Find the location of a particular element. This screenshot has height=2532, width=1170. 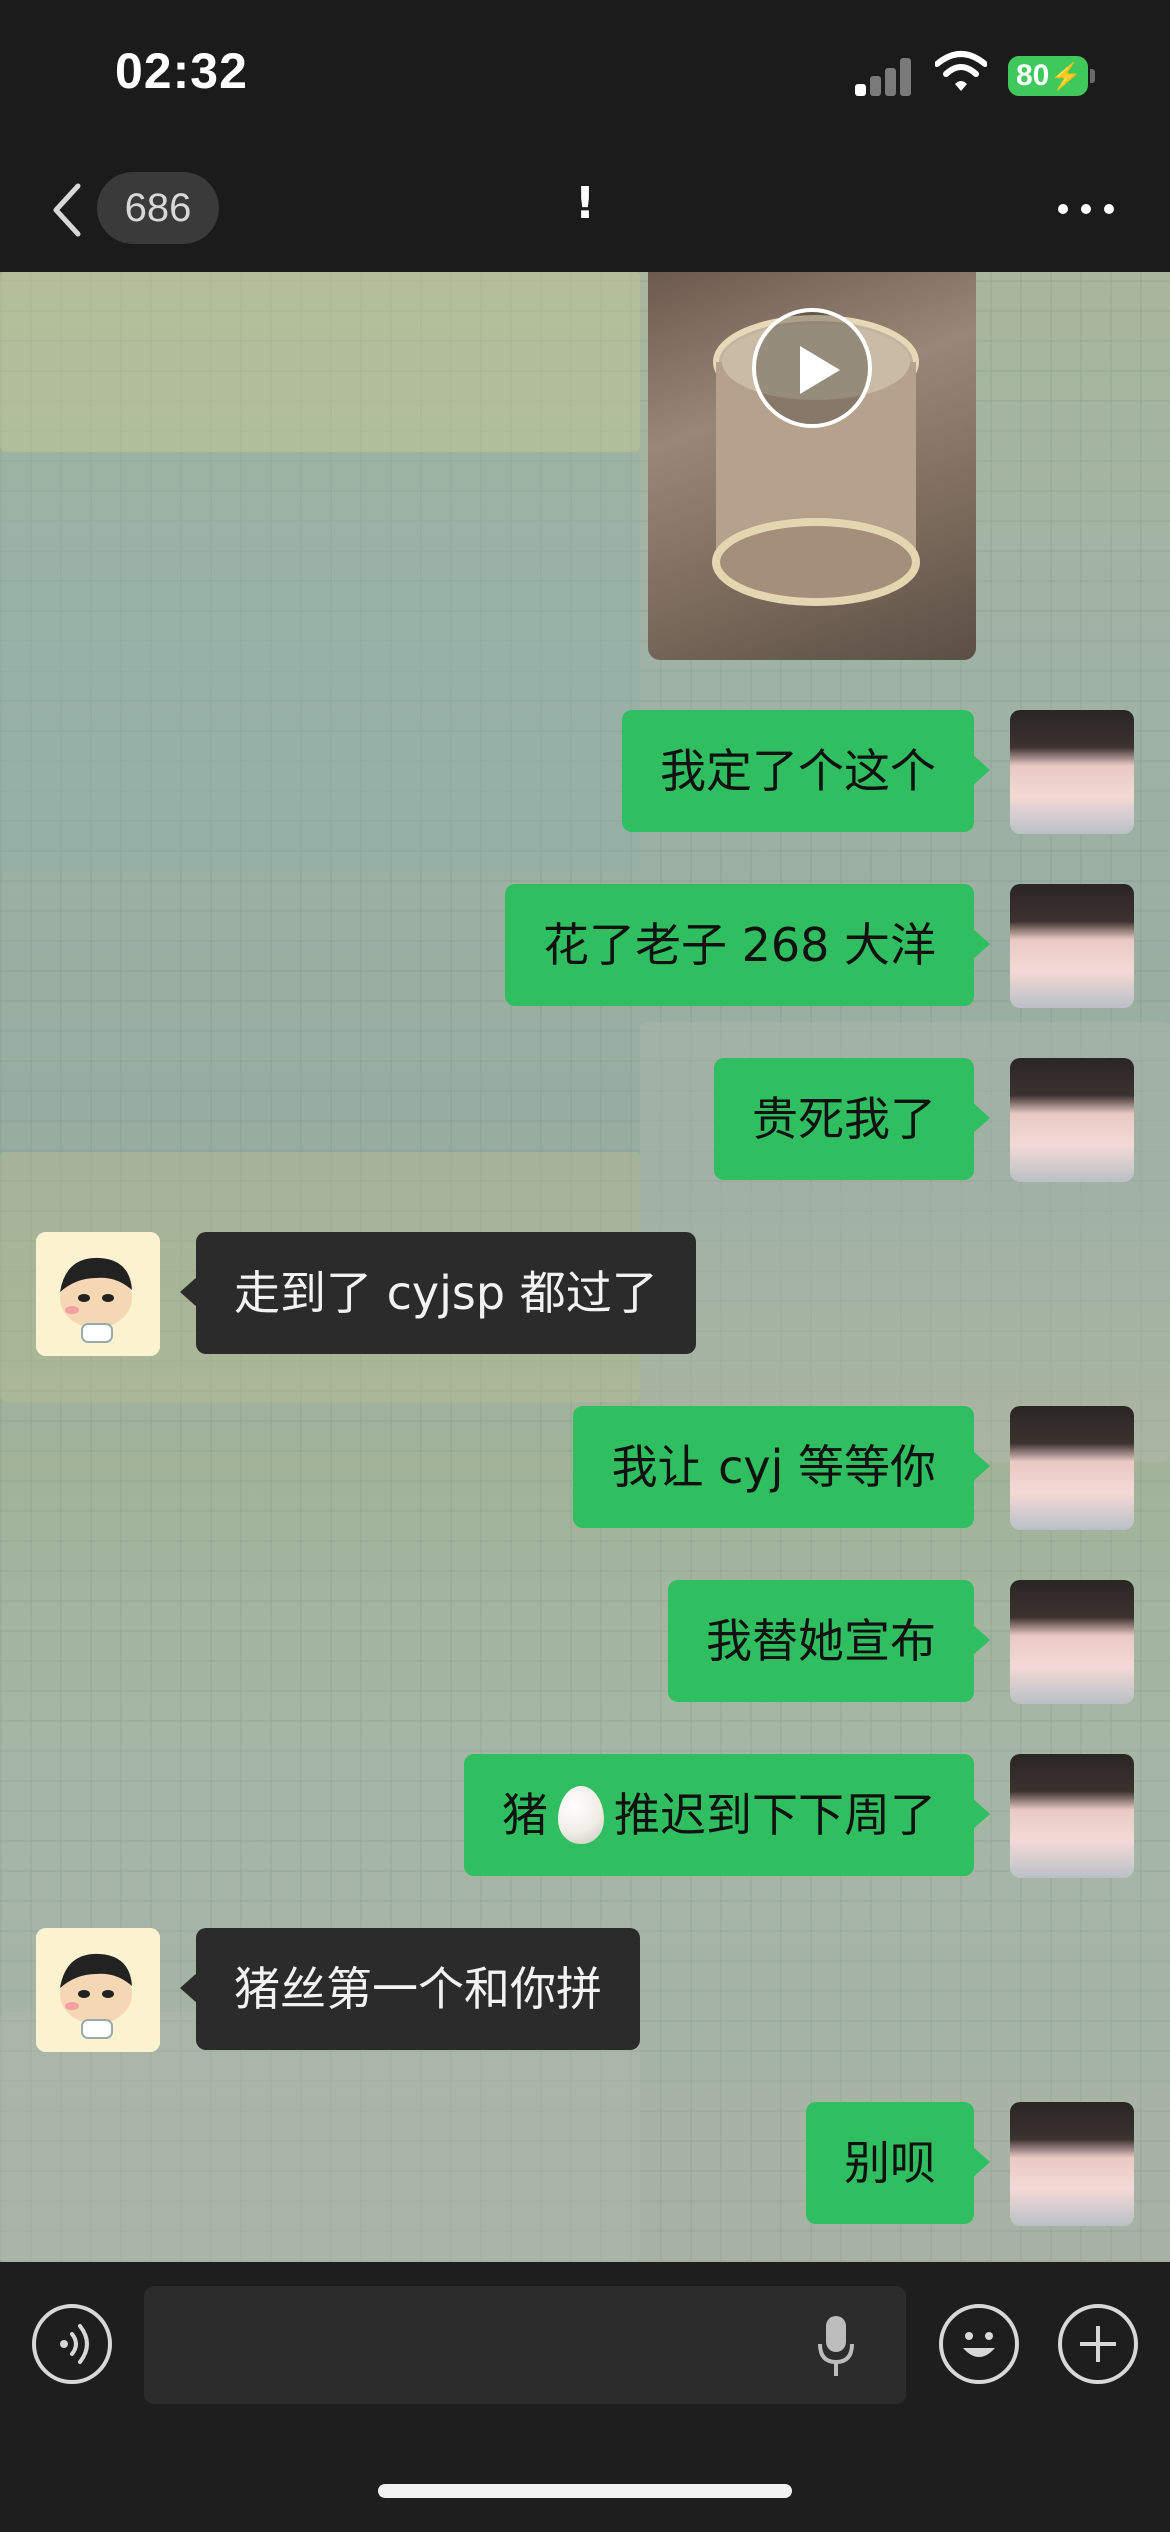

message-bubble-mine: 我替她宣布 is located at coordinates (829, 1641).